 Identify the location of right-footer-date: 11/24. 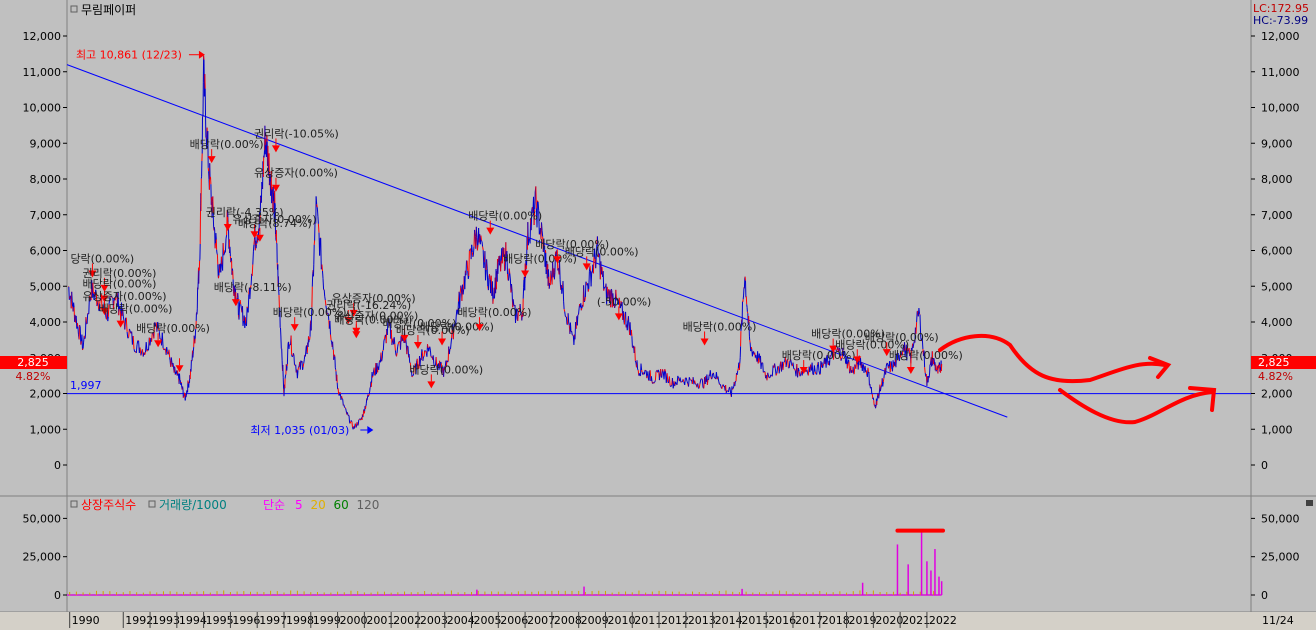
(1278, 620).